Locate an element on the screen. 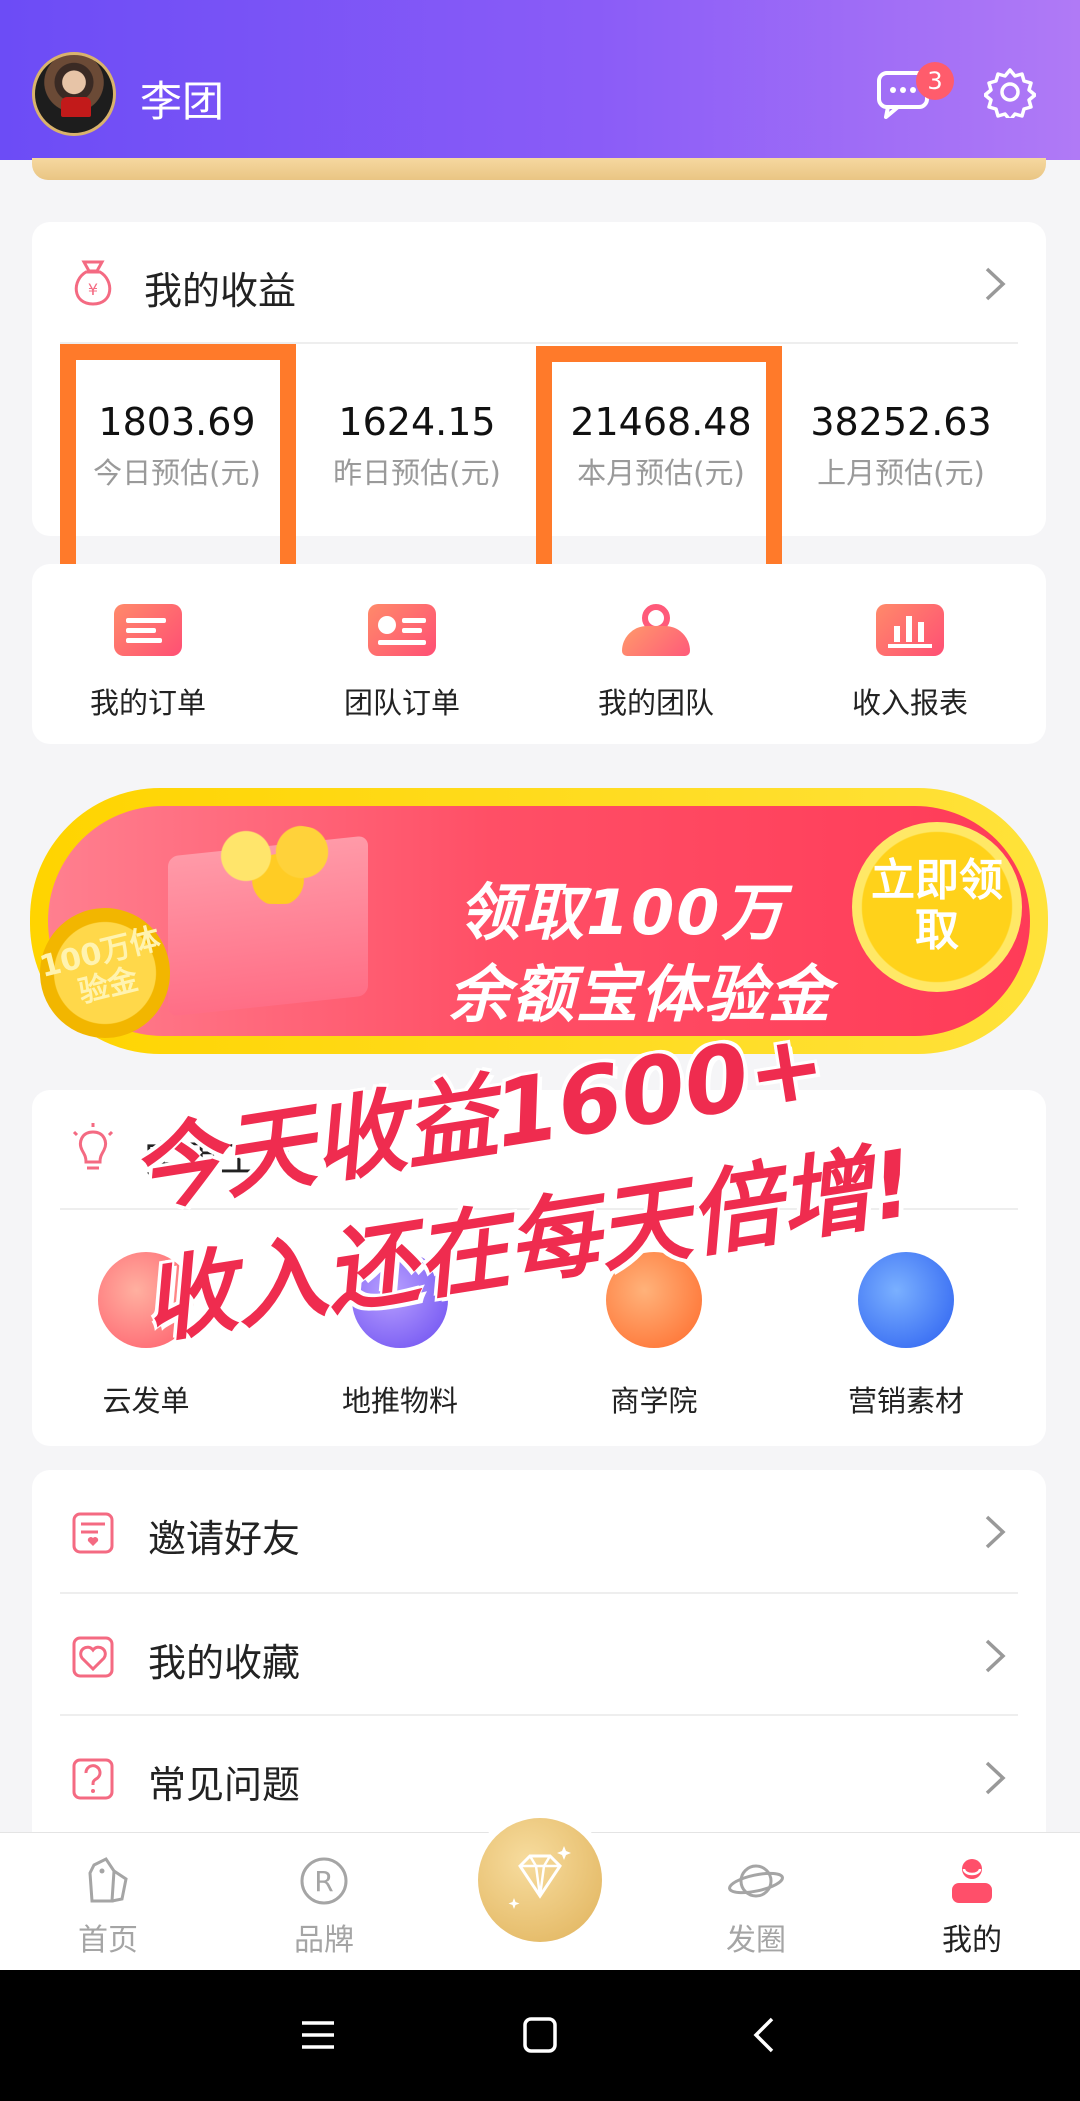  tool-label: 地推物料 is located at coordinates (399, 1401).